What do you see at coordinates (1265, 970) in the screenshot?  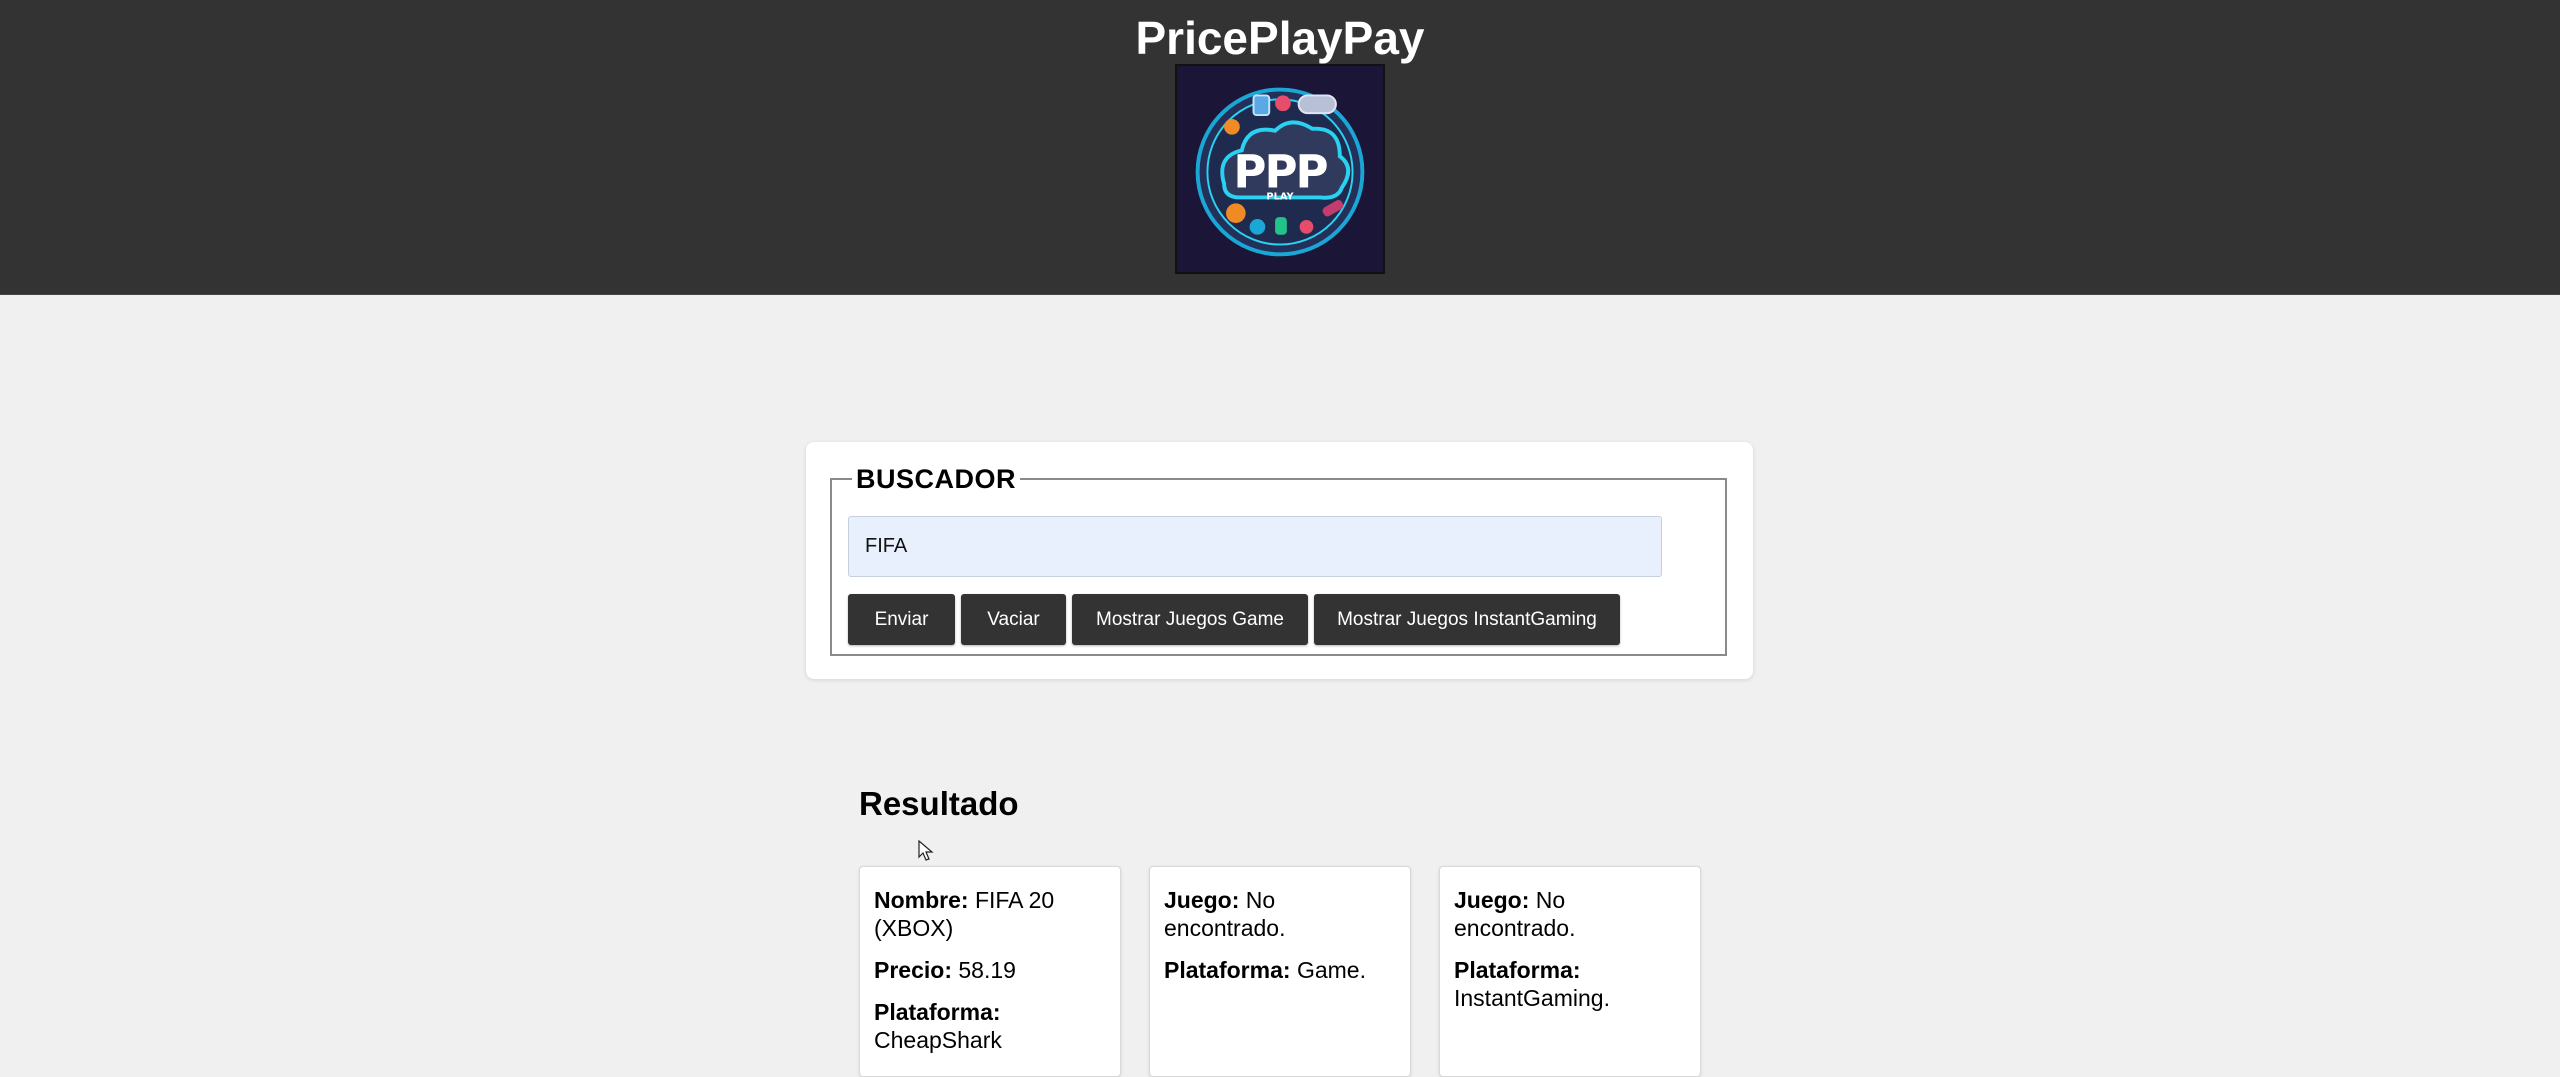 I see `result-platform: Plataforma: Game.` at bounding box center [1265, 970].